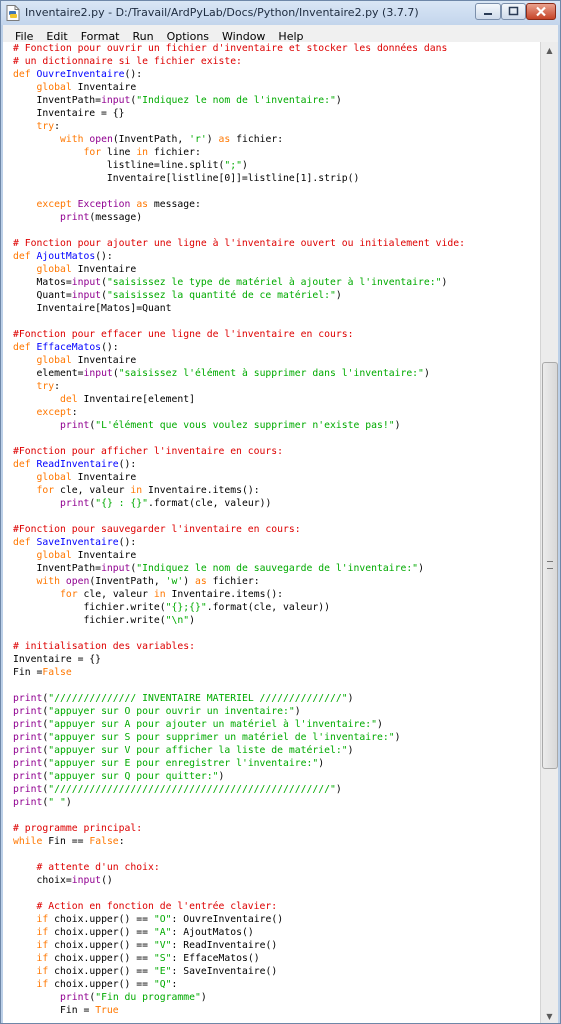 Image resolution: width=561 pixels, height=1024 pixels. What do you see at coordinates (276, 256) in the screenshot?
I see `code-line: def AjoutMatos():` at bounding box center [276, 256].